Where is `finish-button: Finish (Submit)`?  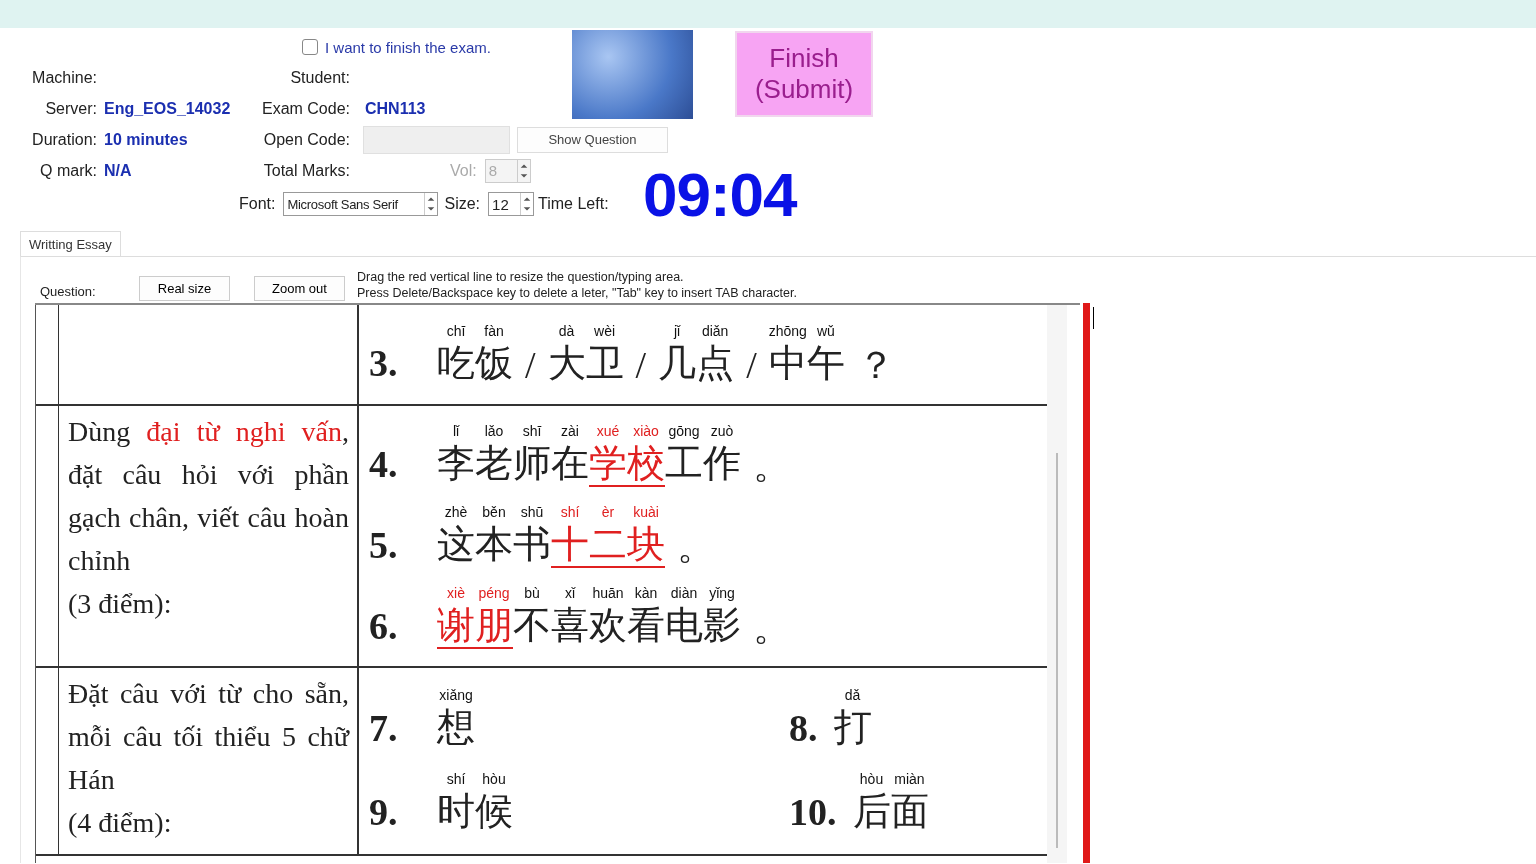 finish-button: Finish (Submit) is located at coordinates (804, 74).